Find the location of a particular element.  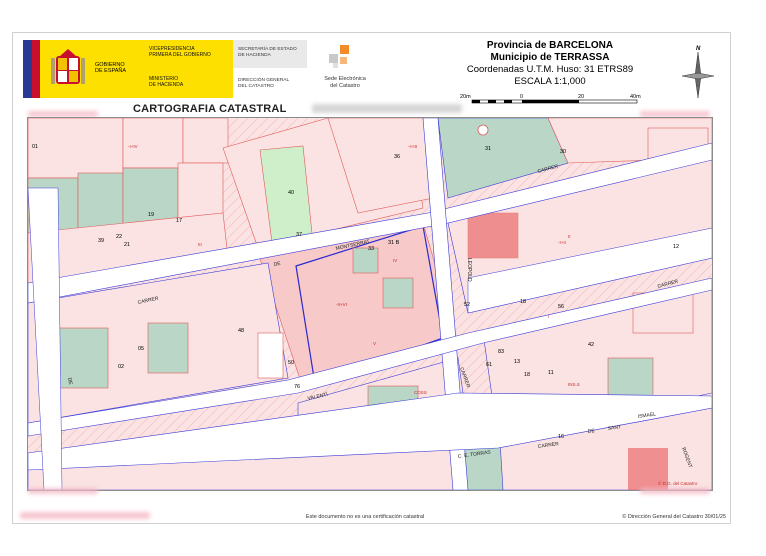

government-label: GOBIERNO DE ESPAÑA is located at coordinates (110, 68).